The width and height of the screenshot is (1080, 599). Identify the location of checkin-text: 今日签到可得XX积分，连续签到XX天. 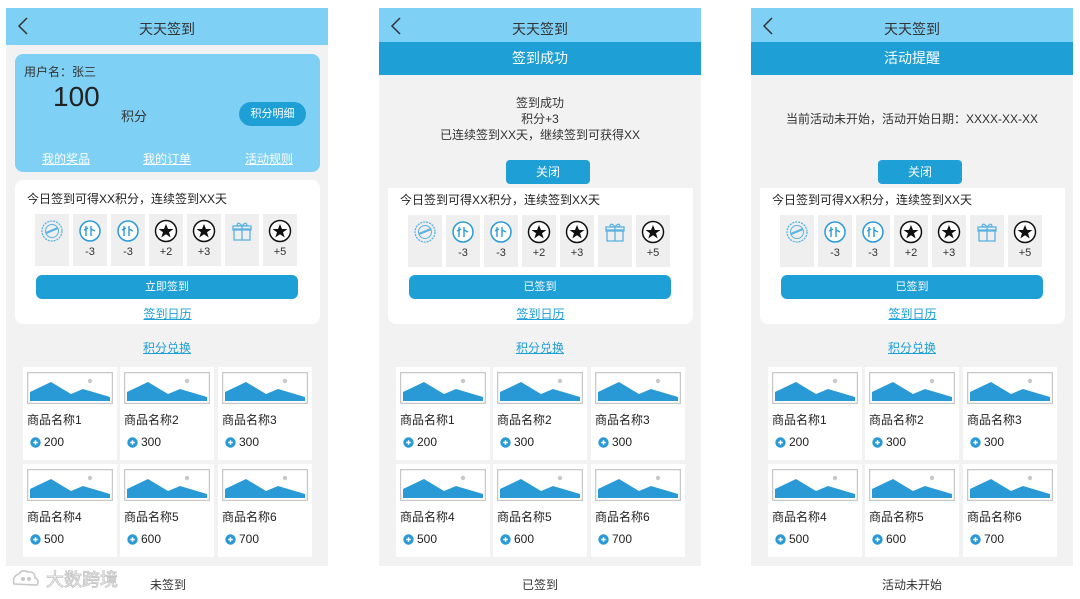
(127, 199).